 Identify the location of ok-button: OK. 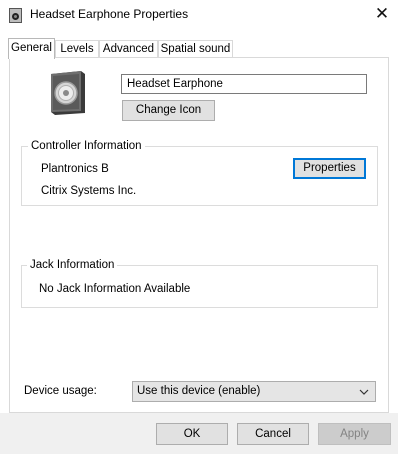
(192, 434).